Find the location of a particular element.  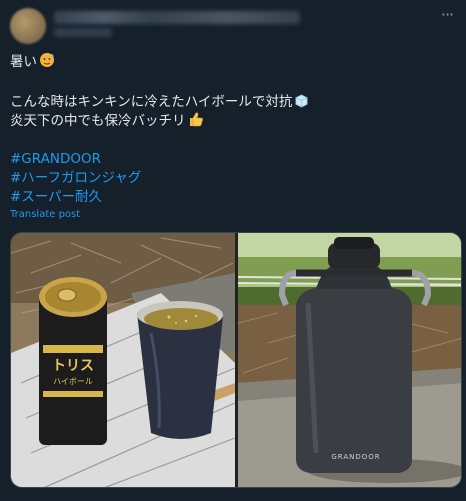

more-options-button: ··· is located at coordinates (447, 16).